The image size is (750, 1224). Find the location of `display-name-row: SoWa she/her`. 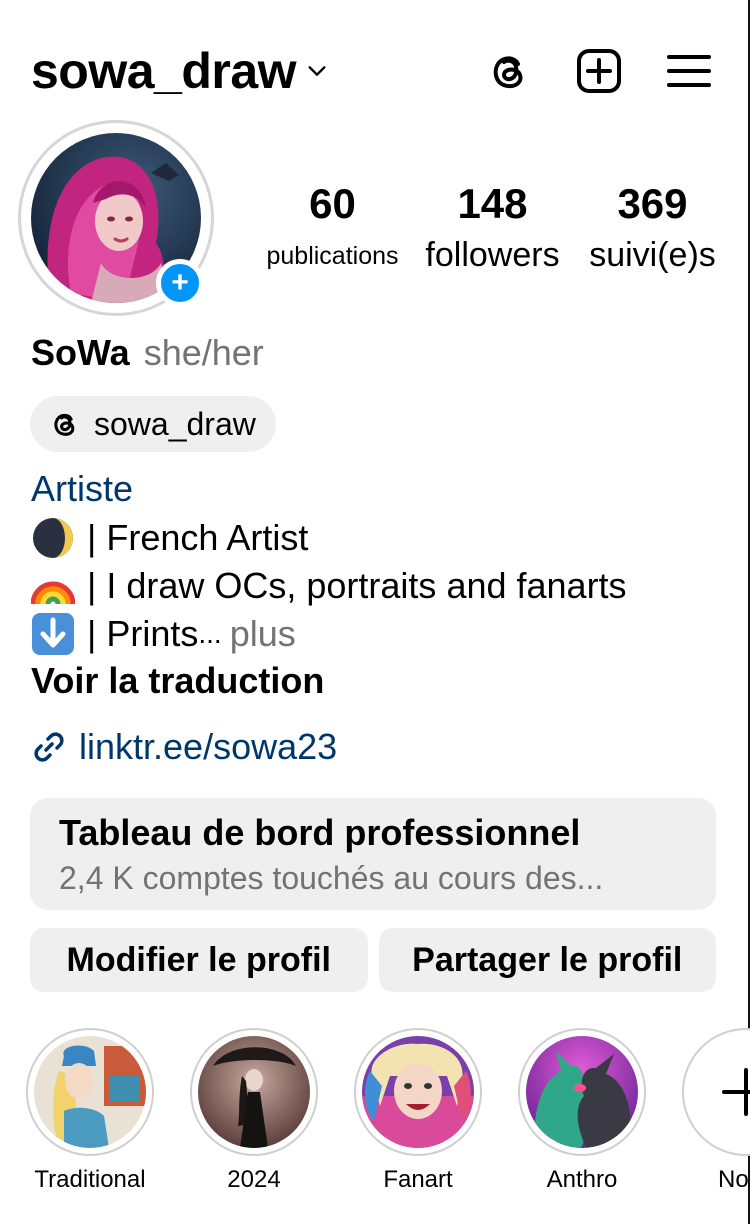

display-name-row: SoWa she/her is located at coordinates (147, 353).